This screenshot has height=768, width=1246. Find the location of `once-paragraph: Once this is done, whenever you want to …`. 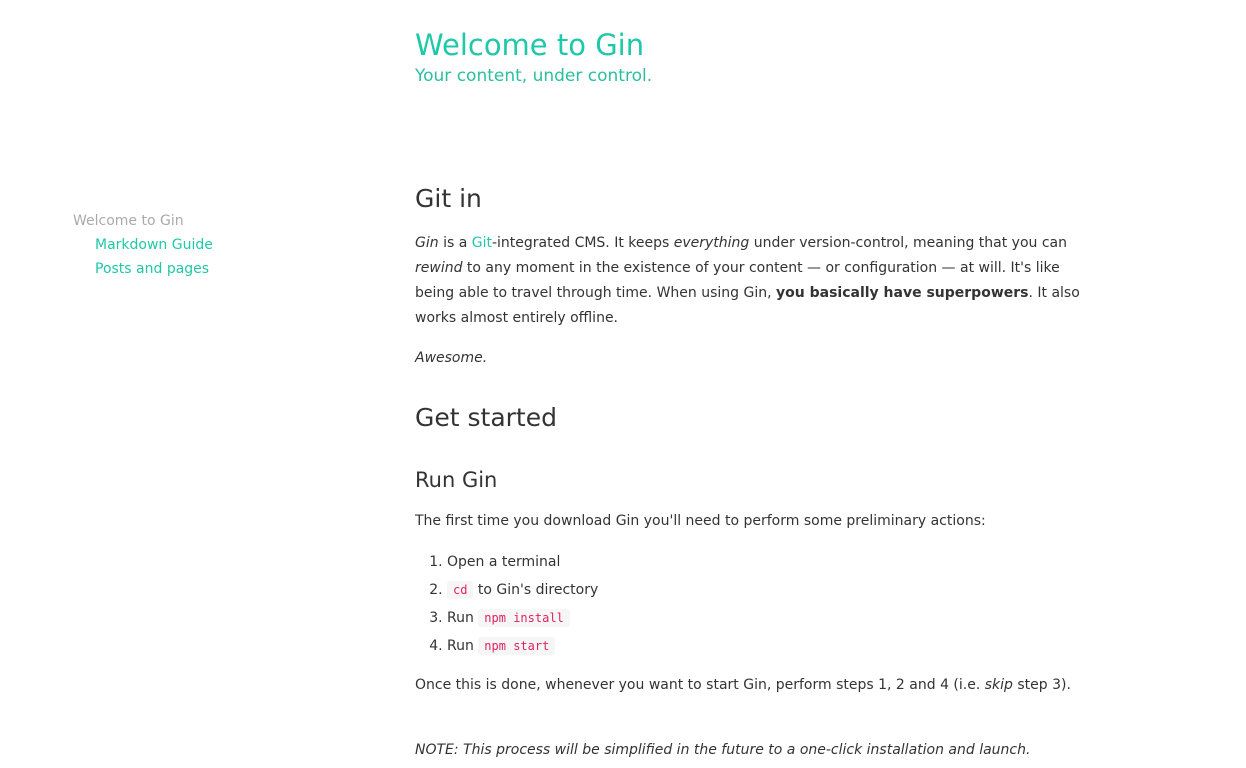

once-paragraph: Once this is done, whenever you want to … is located at coordinates (747, 685).